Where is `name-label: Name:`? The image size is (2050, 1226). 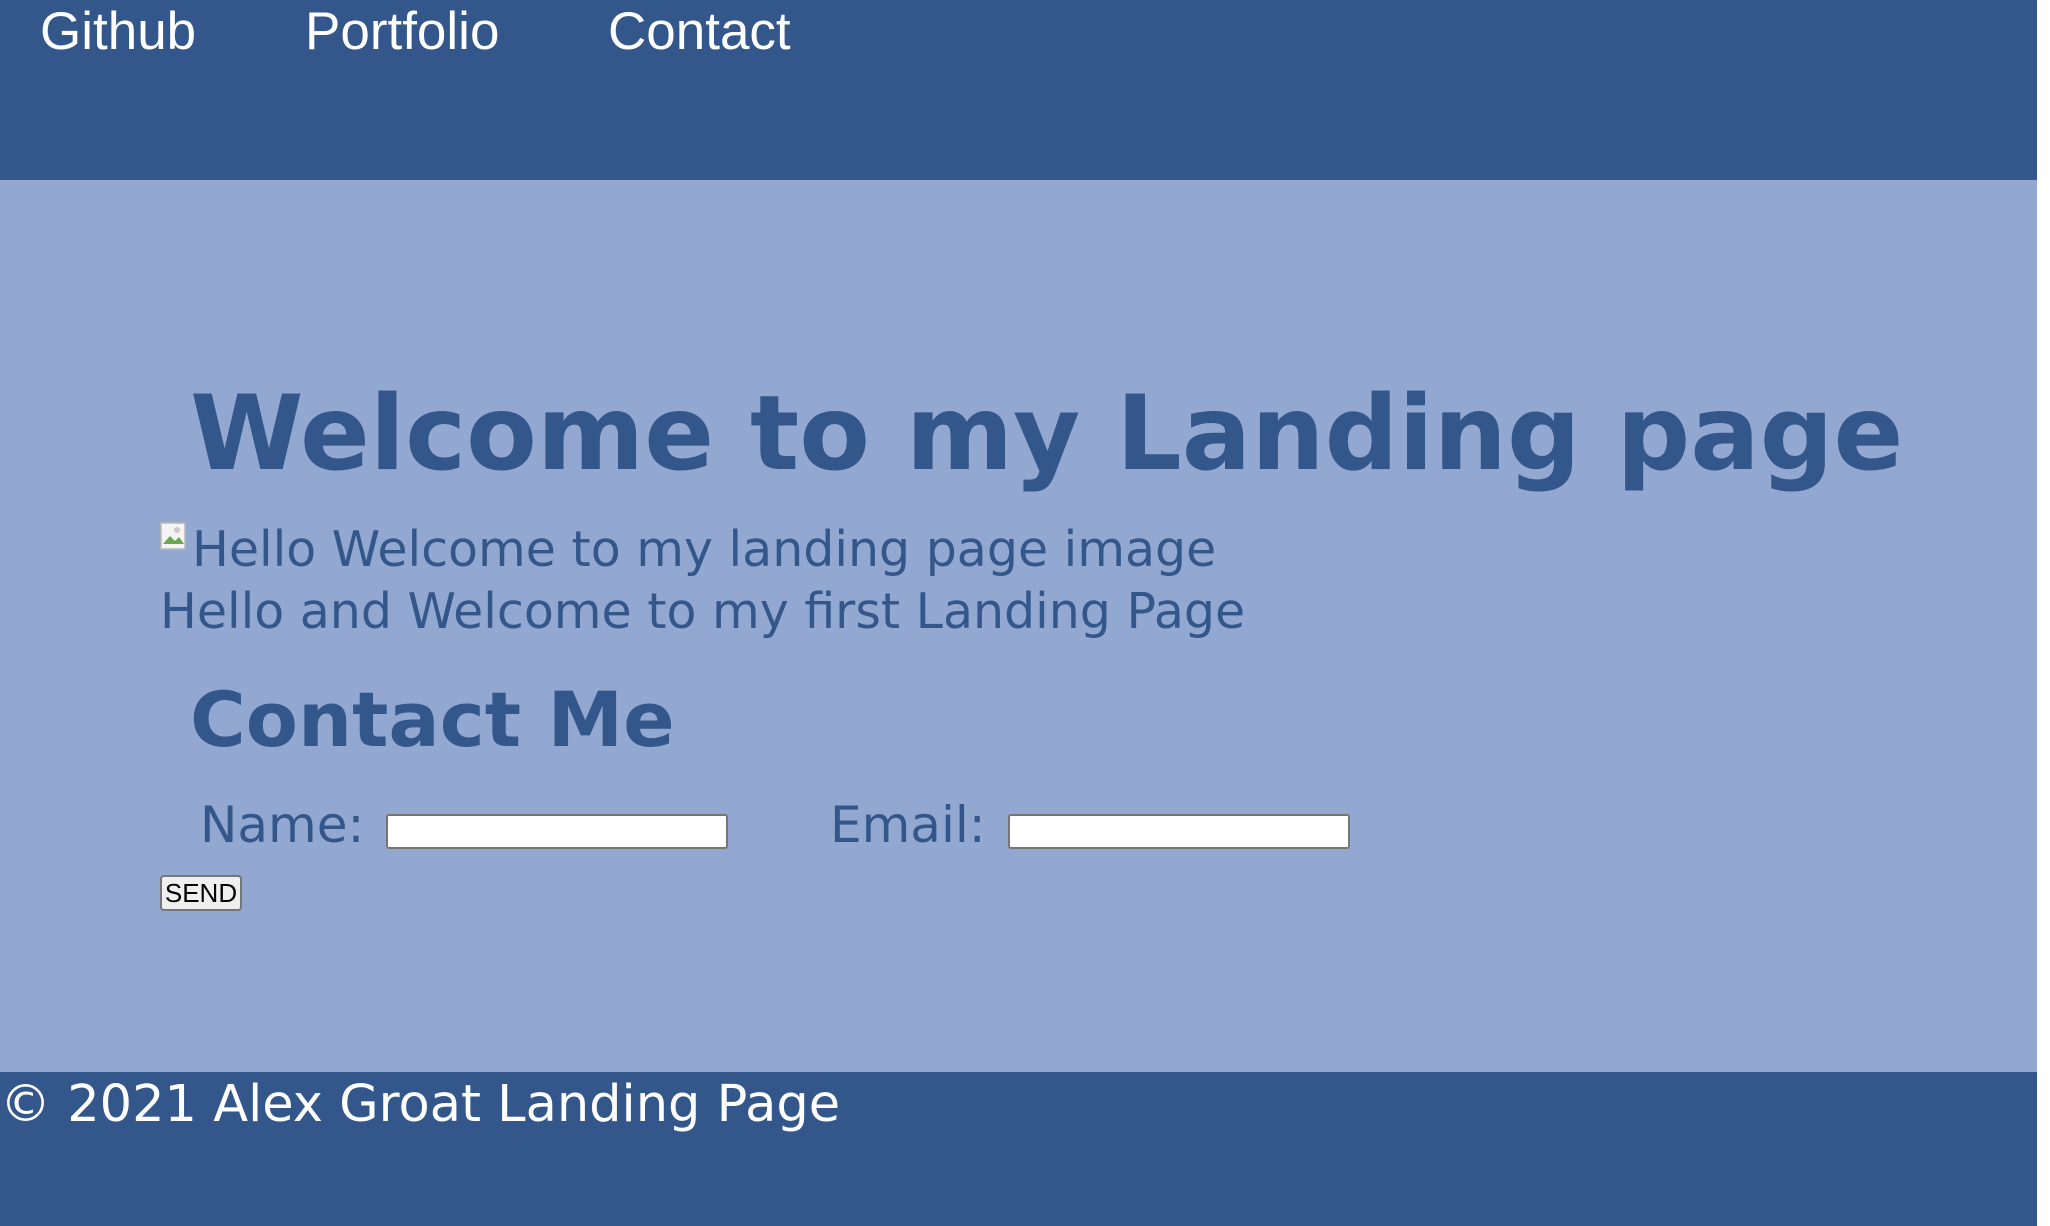
name-label: Name: is located at coordinates (282, 825).